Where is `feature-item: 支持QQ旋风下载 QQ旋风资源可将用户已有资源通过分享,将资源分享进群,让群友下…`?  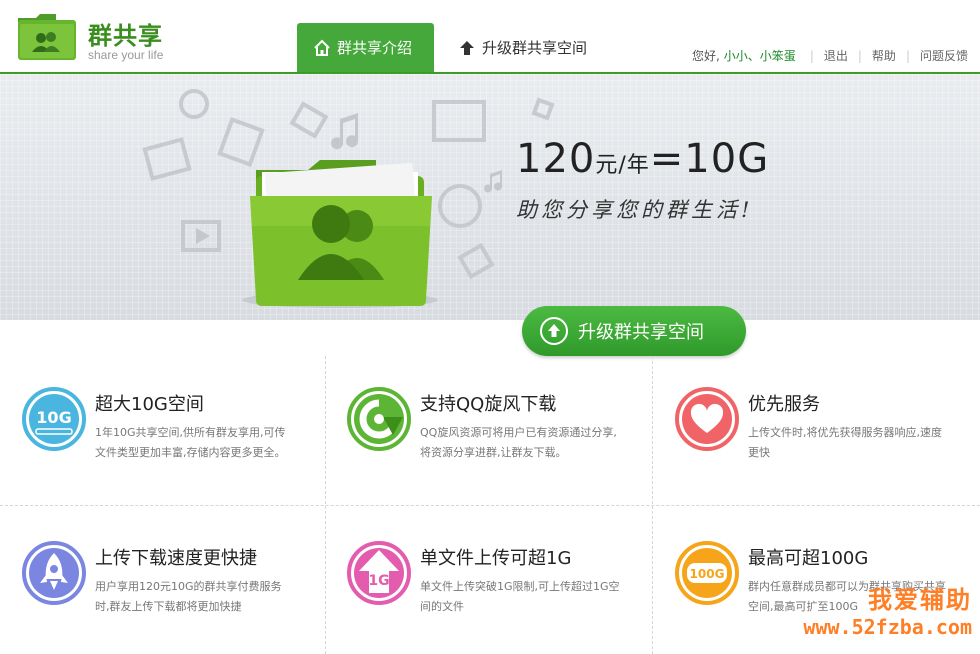 feature-item: 支持QQ旋风下载 QQ旋风资源可将用户已有资源通过分享,将资源分享进群,让群友下… is located at coordinates (497, 447).